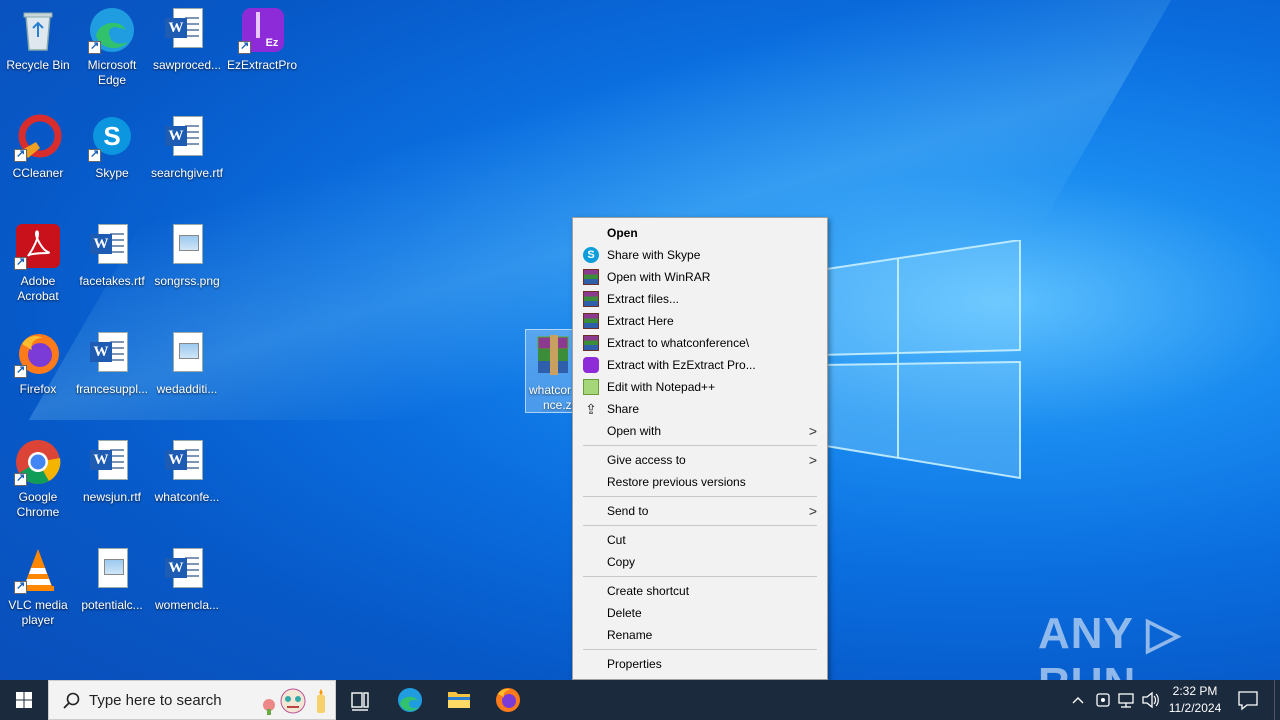 The image size is (1280, 720). I want to click on action-center-button, so click(1248, 700).